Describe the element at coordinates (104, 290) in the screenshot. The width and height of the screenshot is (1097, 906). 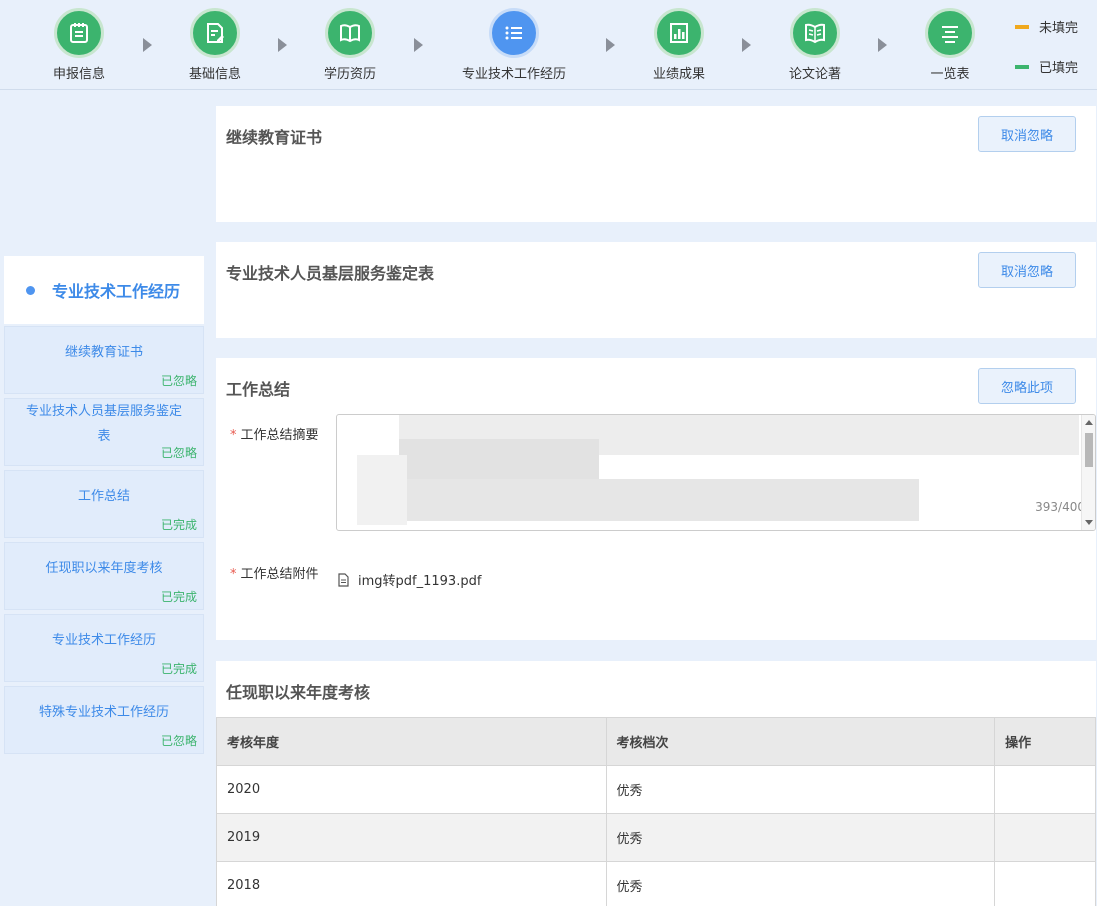
I see `sidebar-header: 专业技术工作经历` at that location.